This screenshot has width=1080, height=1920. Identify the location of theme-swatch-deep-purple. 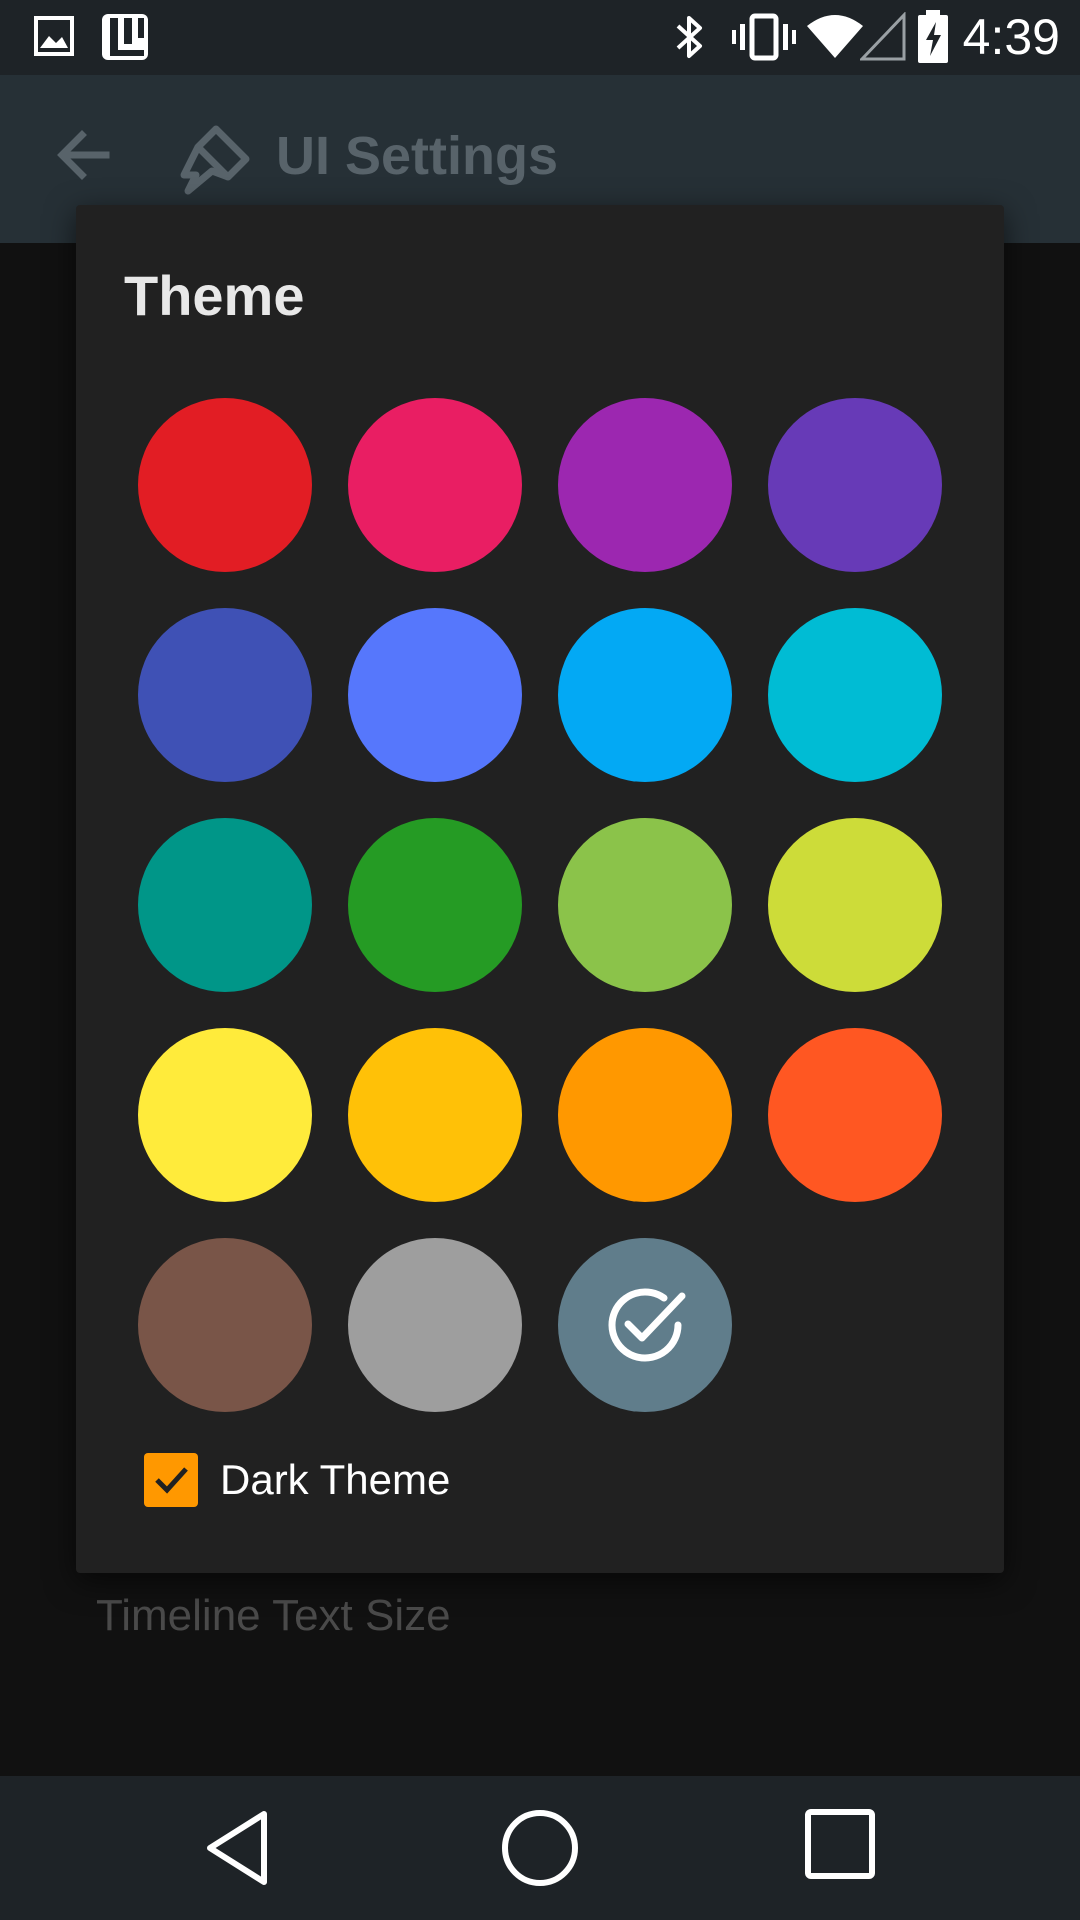
(855, 485).